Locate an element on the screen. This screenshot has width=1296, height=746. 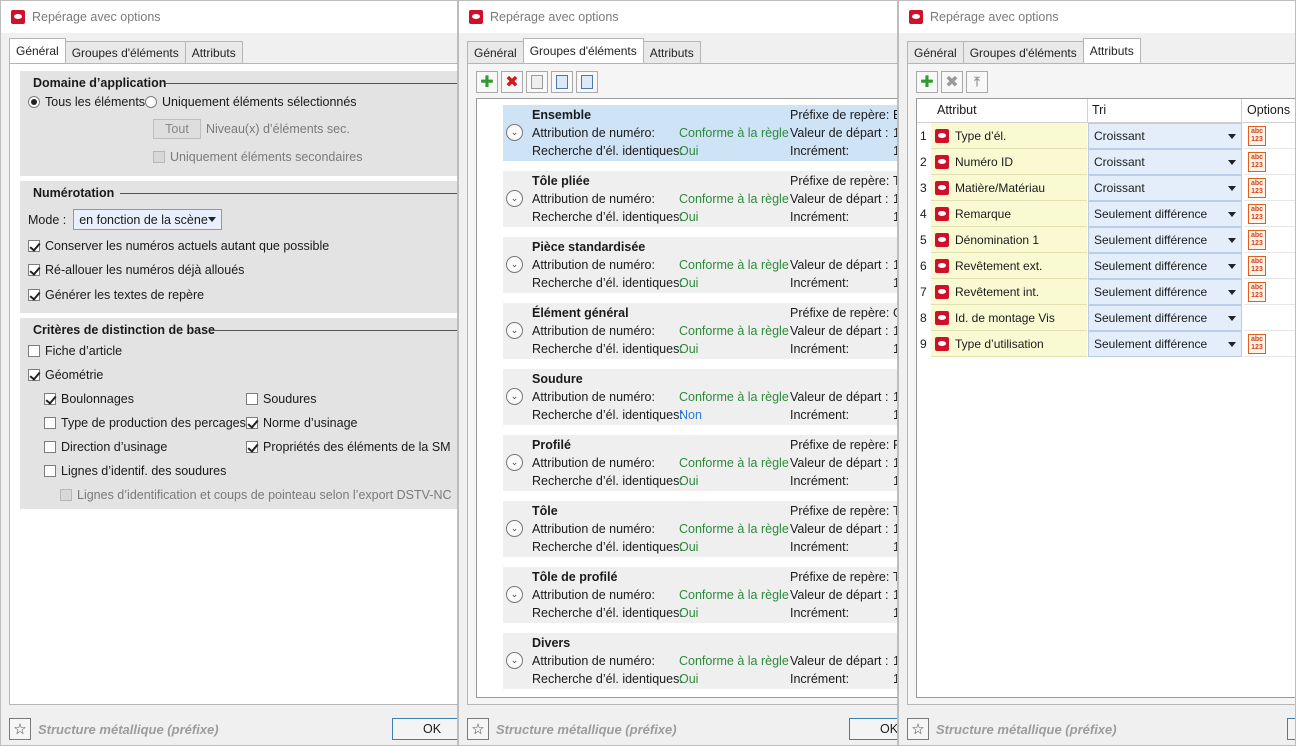
move-down-icon is located at coordinates (587, 82).